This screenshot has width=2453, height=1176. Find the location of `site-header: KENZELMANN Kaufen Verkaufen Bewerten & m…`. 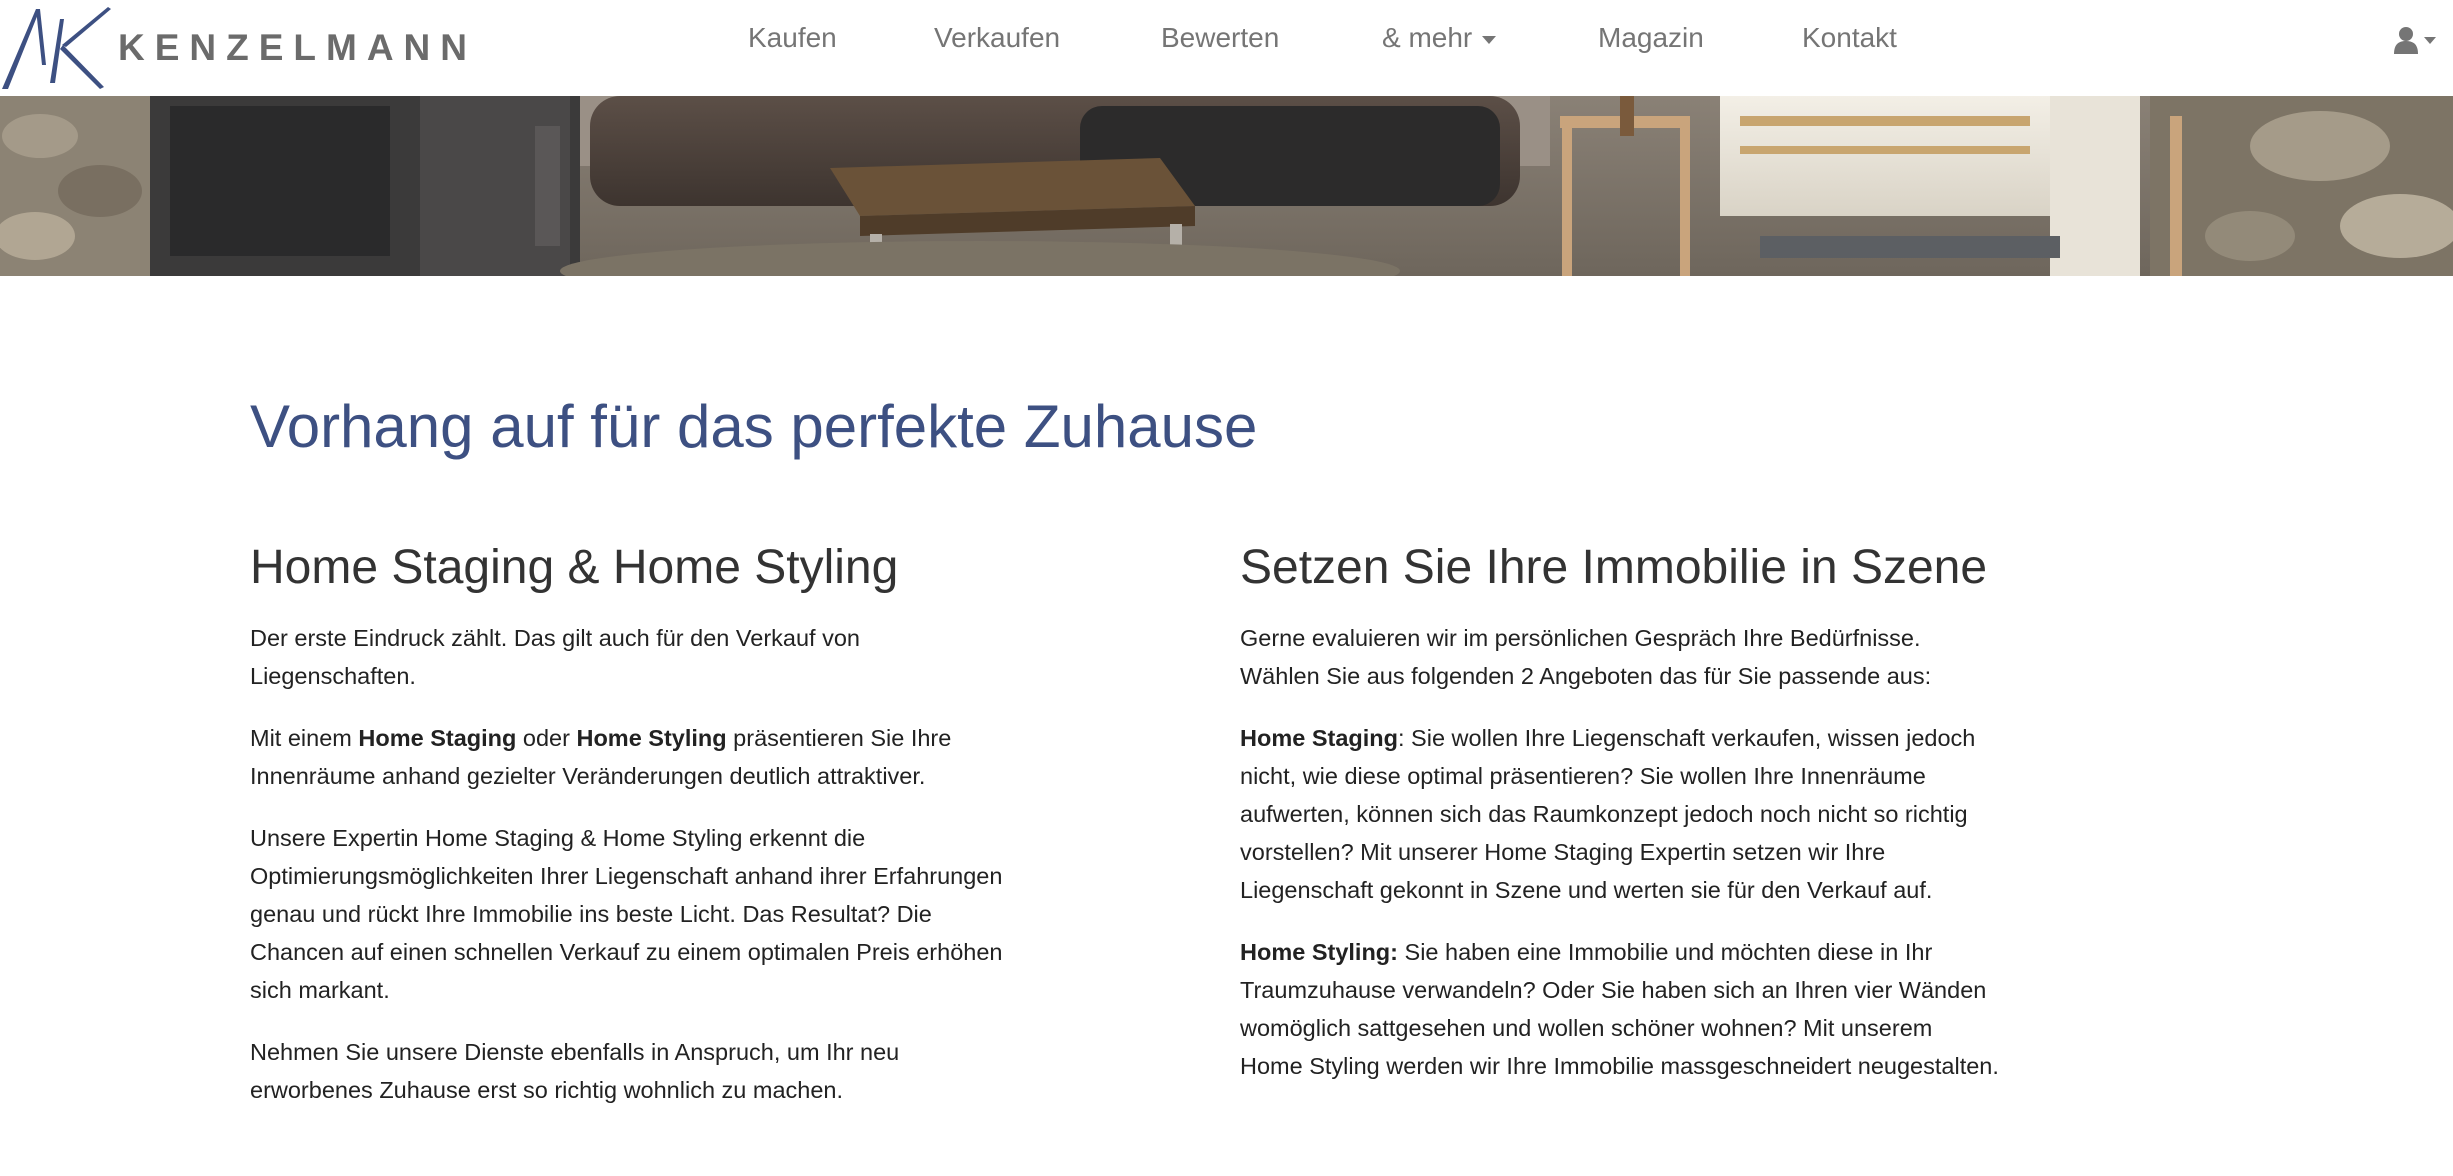

site-header: KENZELMANN Kaufen Verkaufen Bewerten & m… is located at coordinates (1226, 48).